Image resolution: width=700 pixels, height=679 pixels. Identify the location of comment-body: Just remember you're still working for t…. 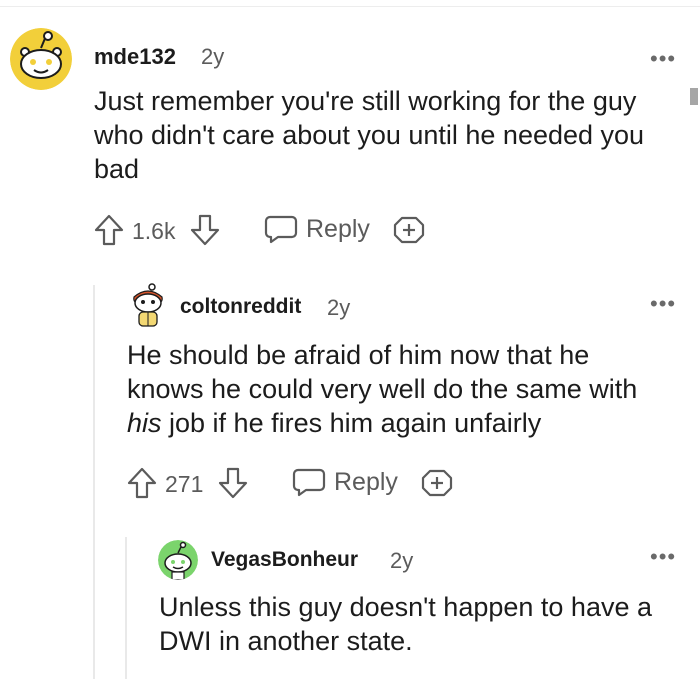
(394, 135).